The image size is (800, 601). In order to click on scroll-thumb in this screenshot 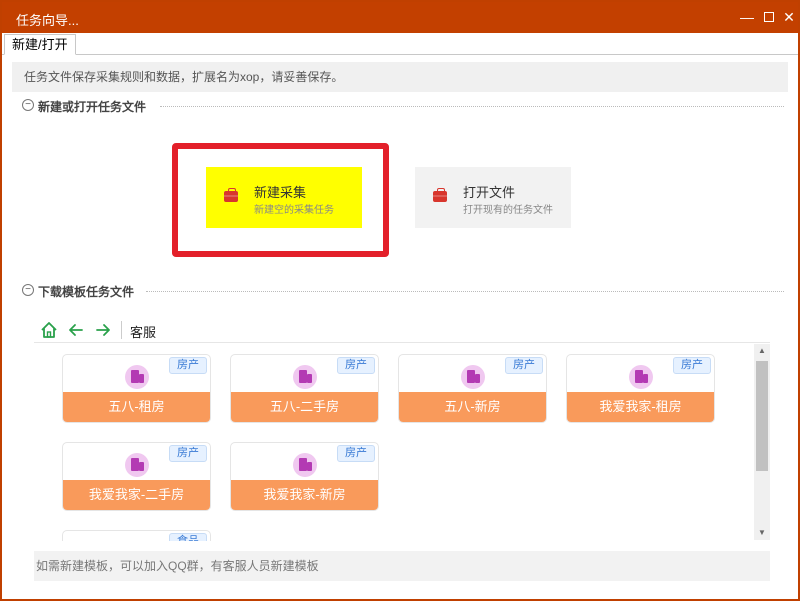, I will do `click(762, 416)`.